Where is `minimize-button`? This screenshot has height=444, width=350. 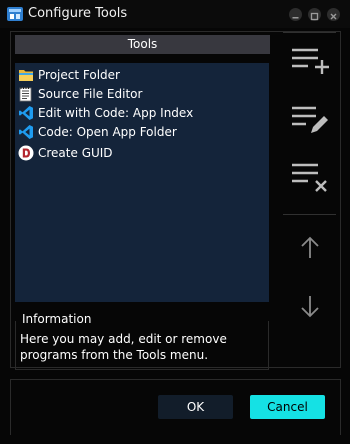 minimize-button is located at coordinates (295, 14).